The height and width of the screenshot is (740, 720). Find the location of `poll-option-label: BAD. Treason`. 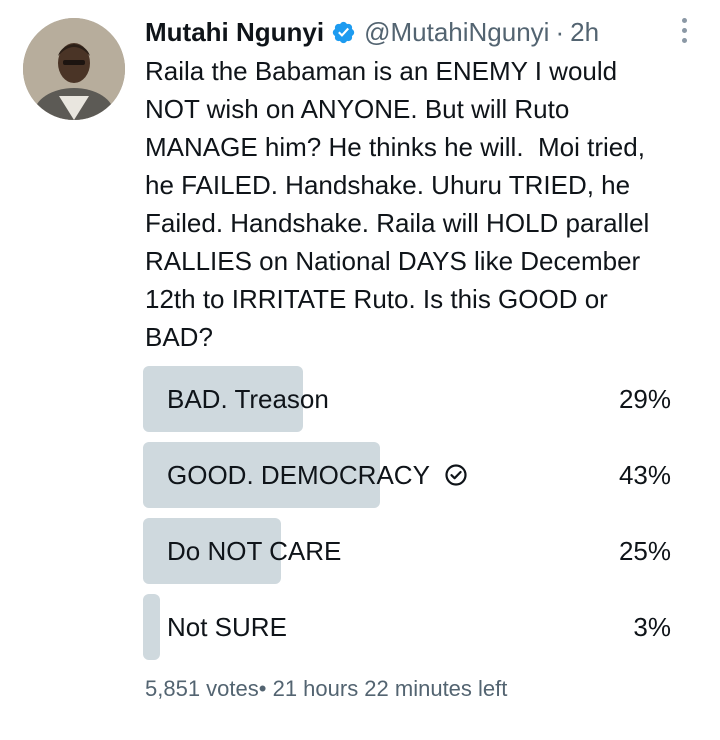

poll-option-label: BAD. Treason is located at coordinates (248, 399).